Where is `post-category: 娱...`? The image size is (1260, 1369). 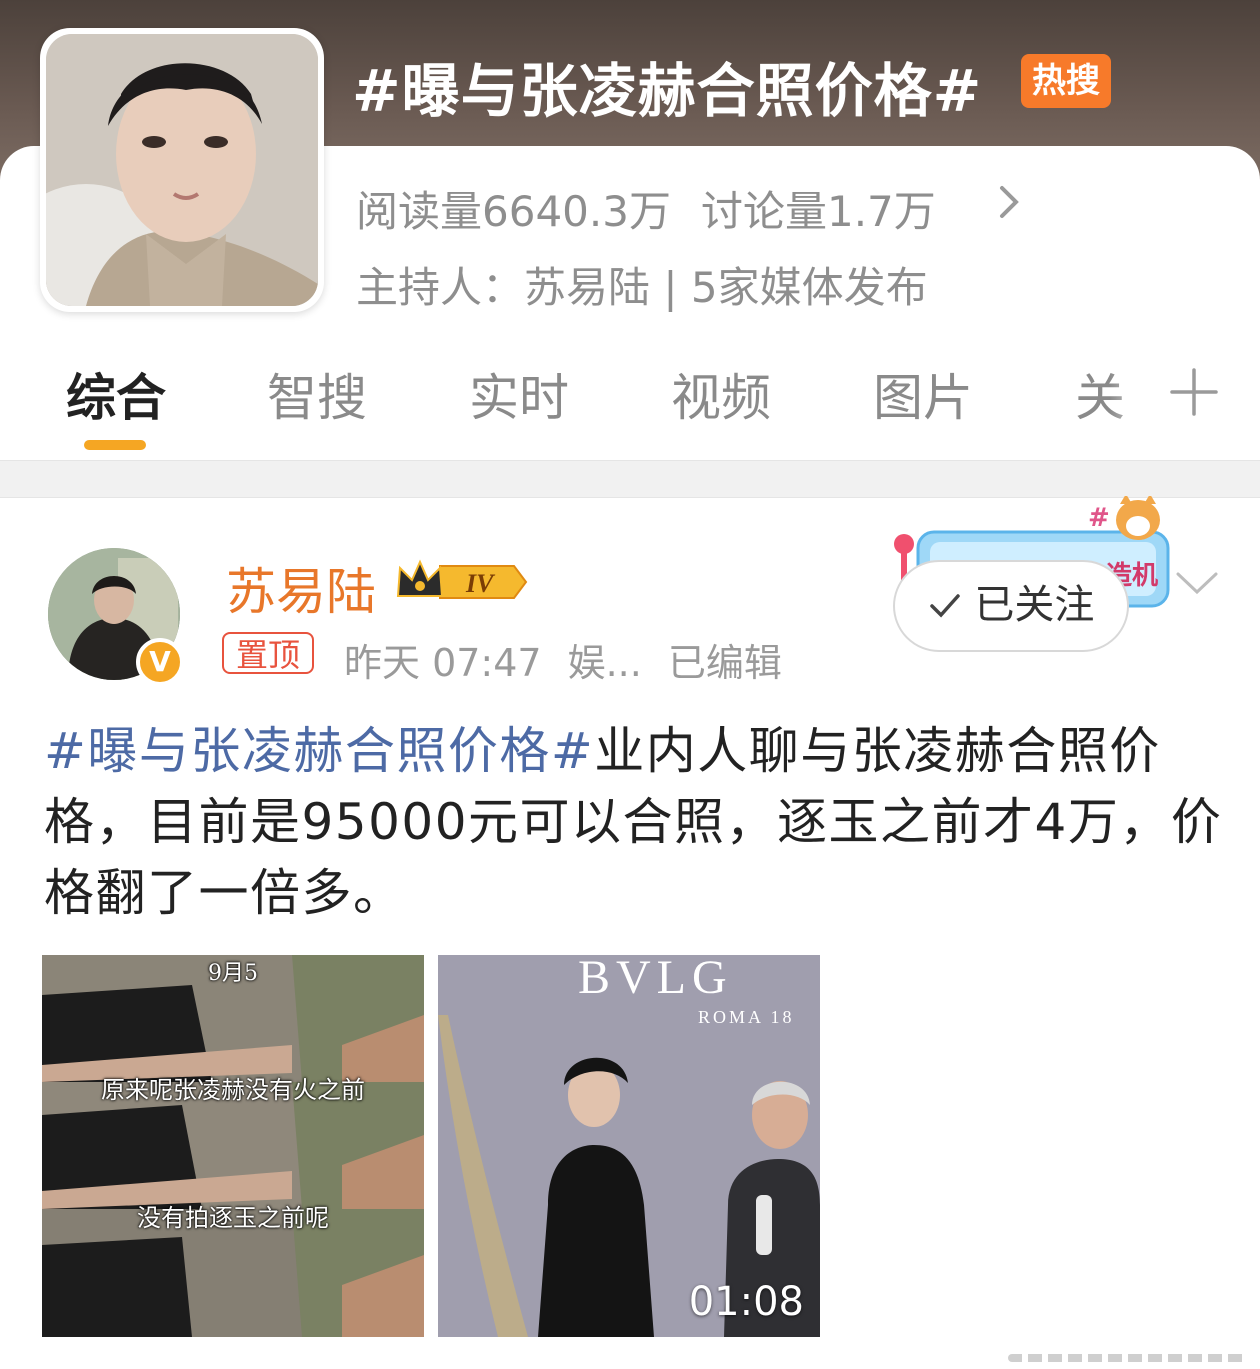
post-category: 娱... is located at coordinates (605, 663).